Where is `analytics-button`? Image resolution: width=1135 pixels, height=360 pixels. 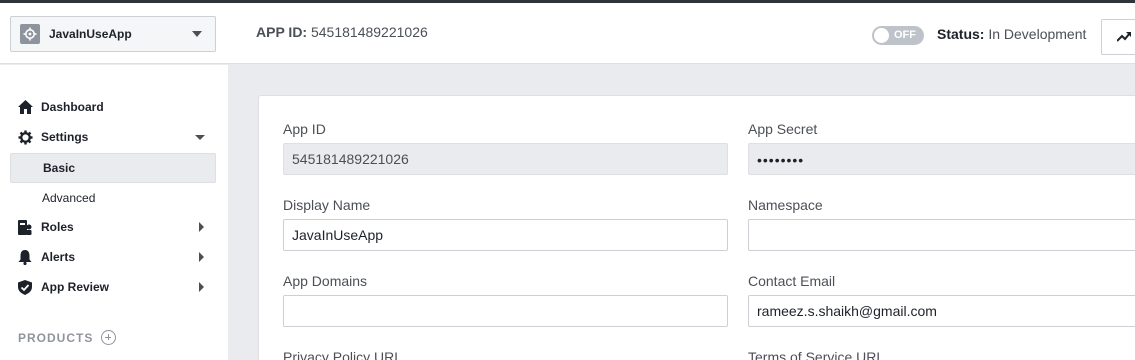
analytics-button is located at coordinates (1118, 37).